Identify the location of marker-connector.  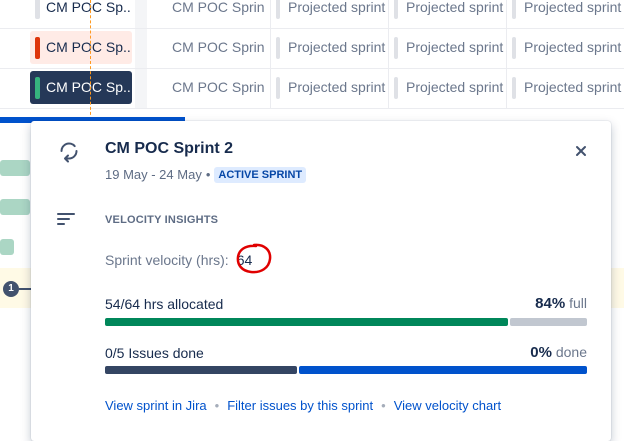
(25, 289).